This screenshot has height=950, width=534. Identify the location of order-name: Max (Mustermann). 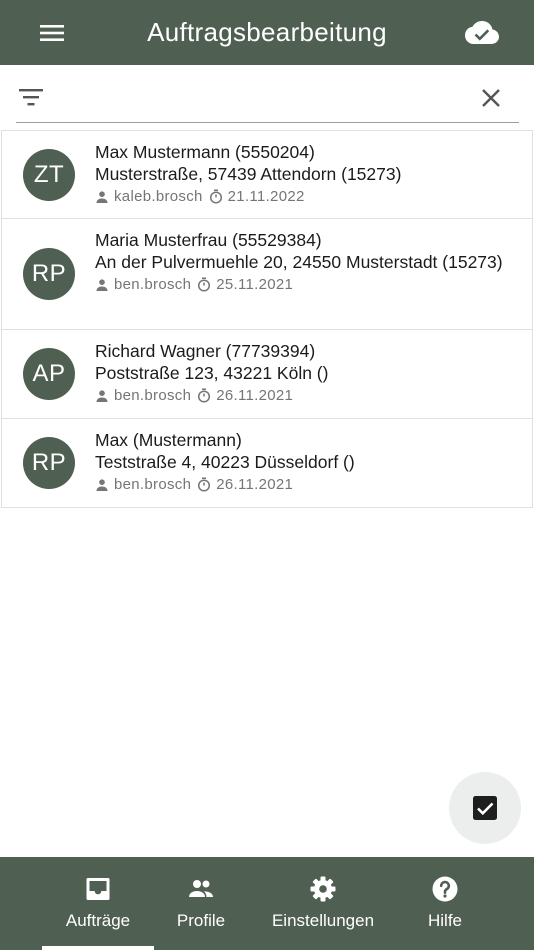
(168, 440).